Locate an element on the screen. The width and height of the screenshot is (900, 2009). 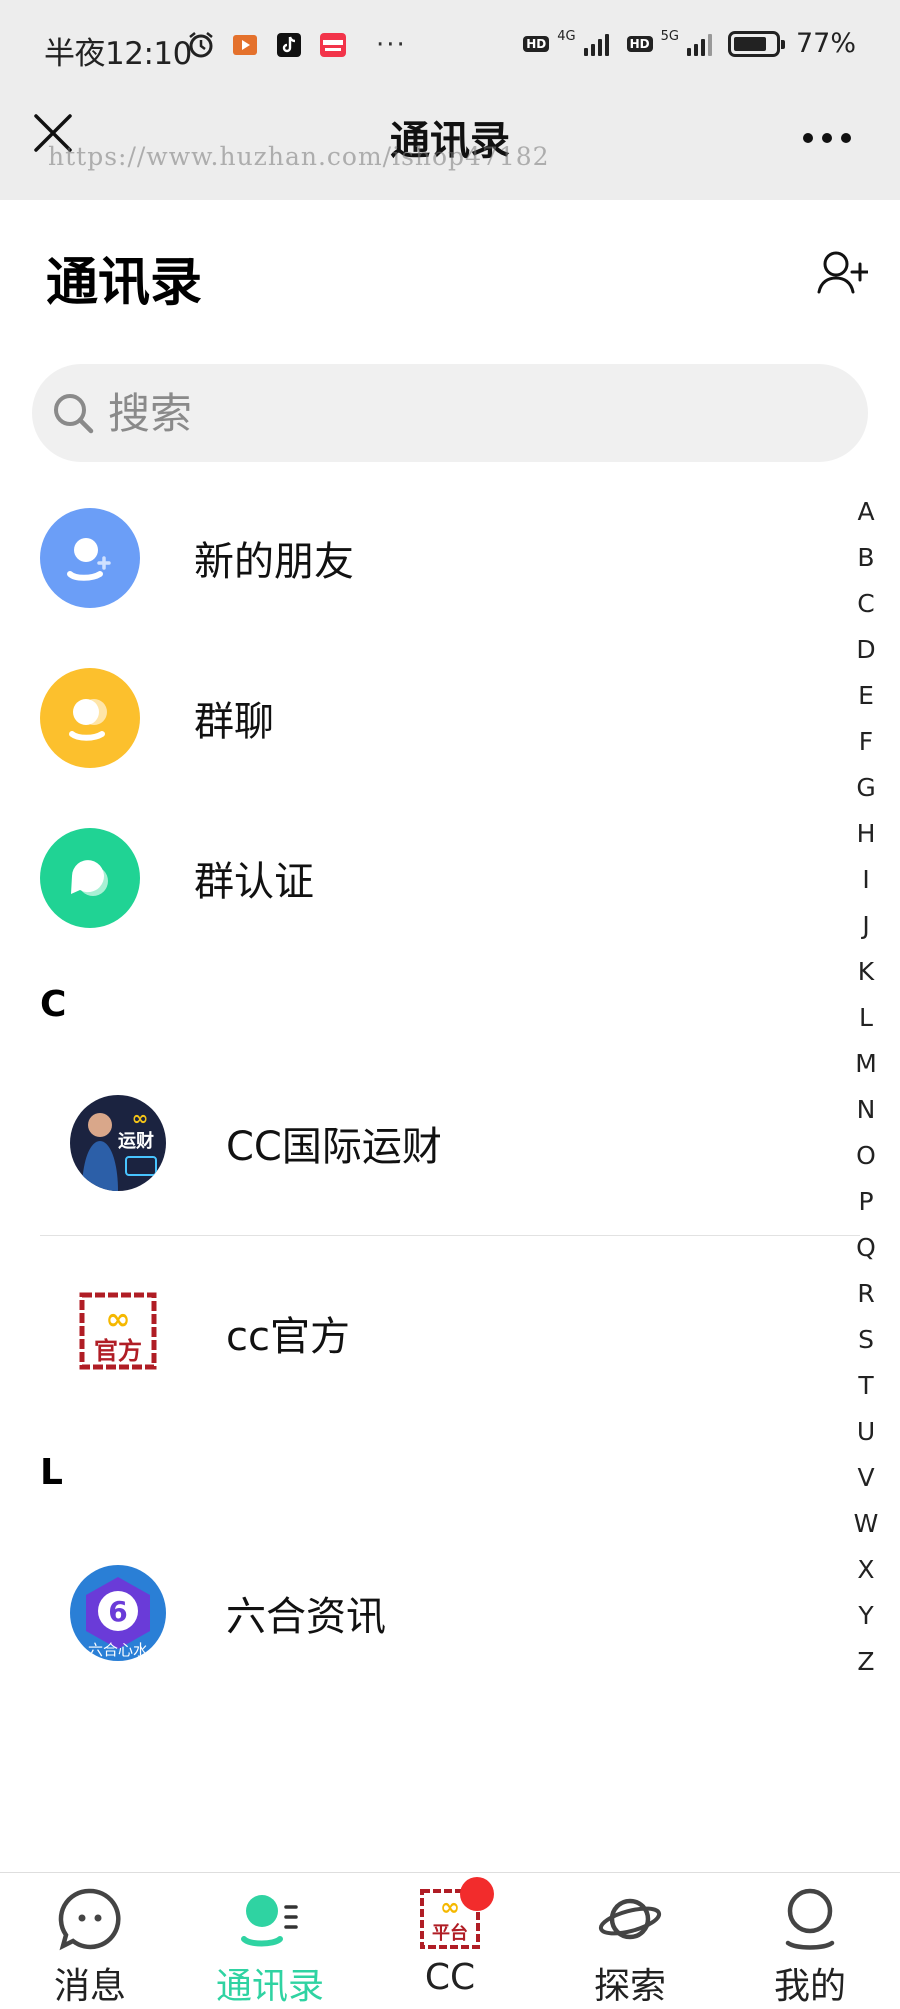
new-friends-label: 新的朋友 is located at coordinates (274, 562).